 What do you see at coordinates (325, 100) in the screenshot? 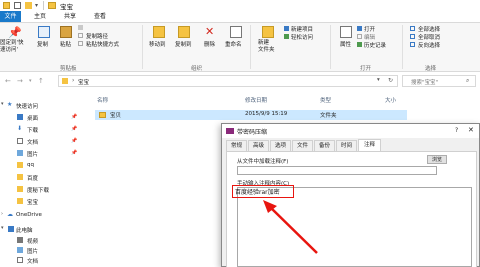
I see `column-header-type: 类型` at bounding box center [325, 100].